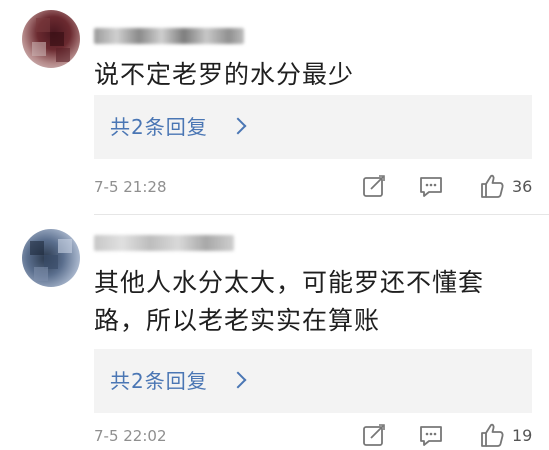 The height and width of the screenshot is (450, 549). I want to click on like-count: 19, so click(522, 435).